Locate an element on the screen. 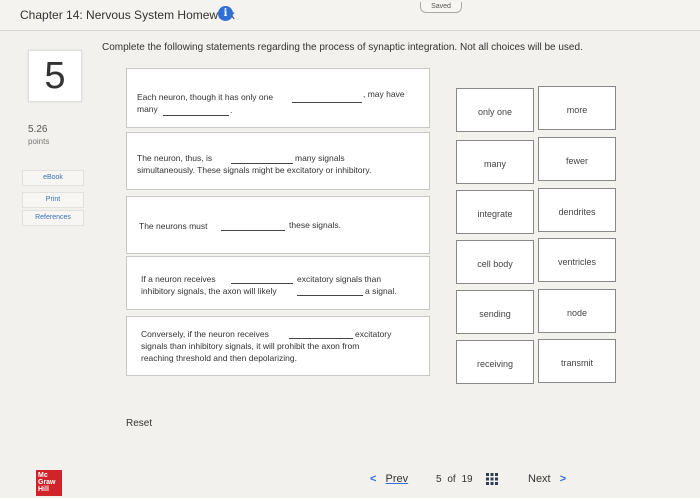 This screenshot has width=700, height=498. choice-tile-many: many is located at coordinates (495, 162).